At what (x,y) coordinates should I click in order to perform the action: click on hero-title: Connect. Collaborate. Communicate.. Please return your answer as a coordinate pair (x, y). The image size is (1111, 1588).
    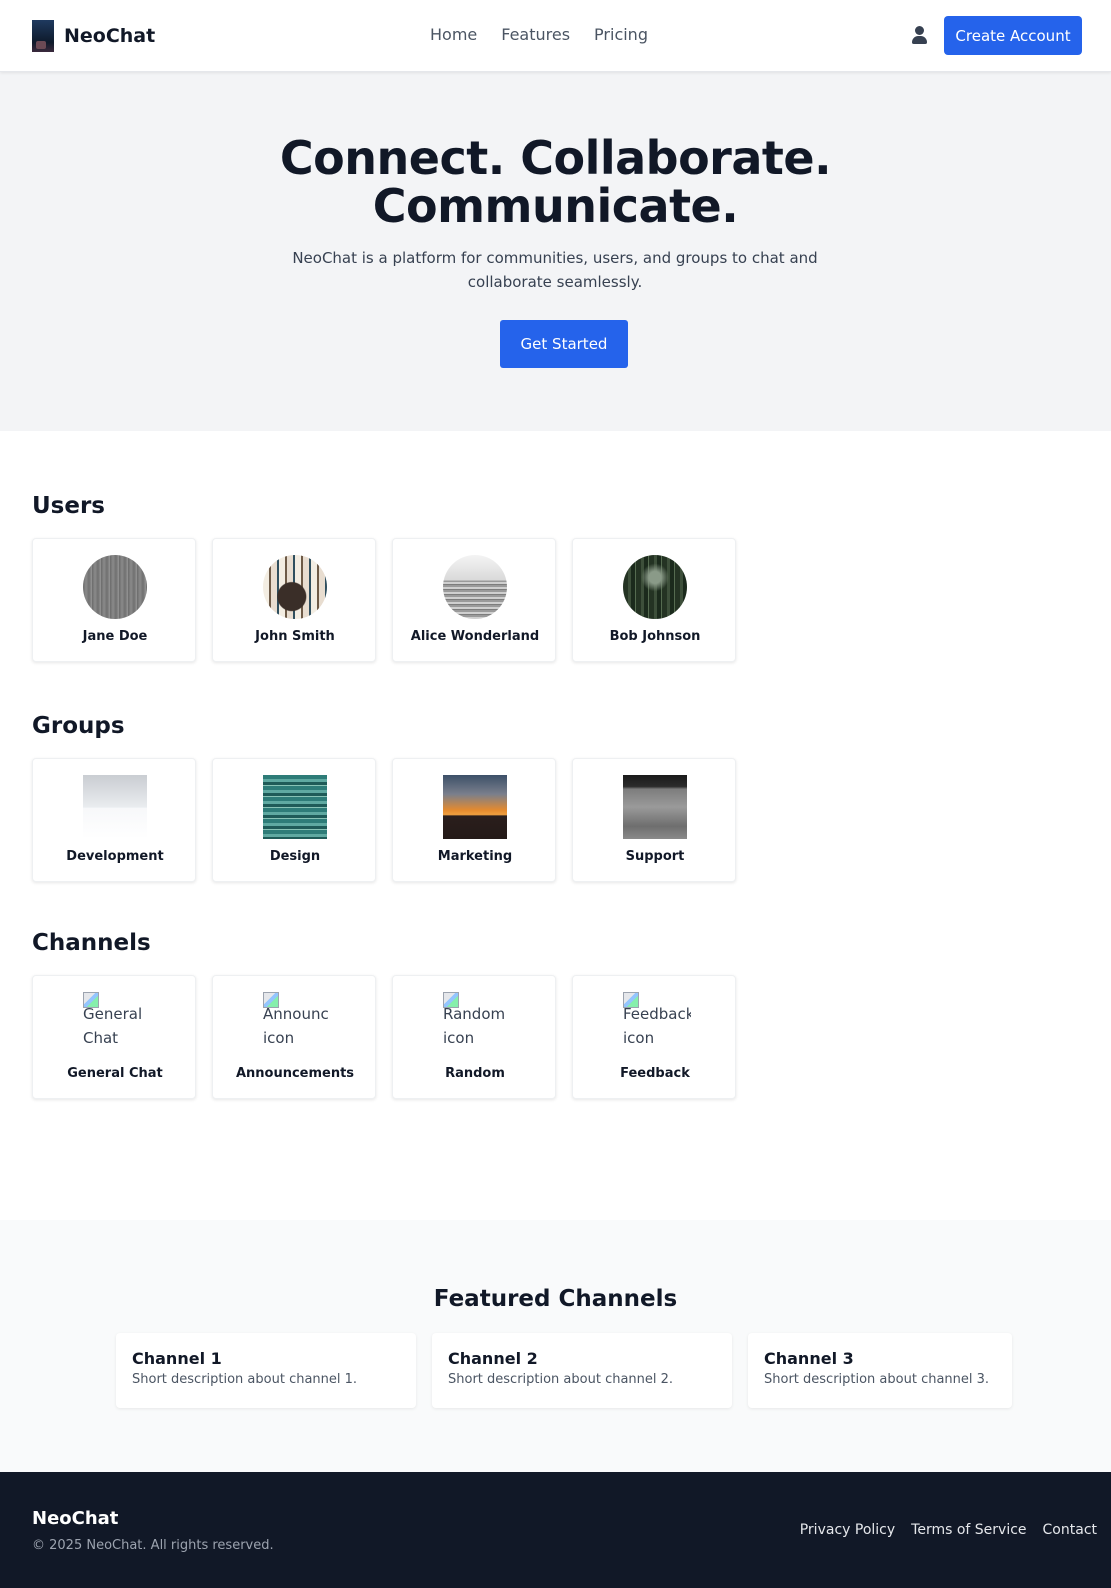
    Looking at the image, I should click on (555, 182).